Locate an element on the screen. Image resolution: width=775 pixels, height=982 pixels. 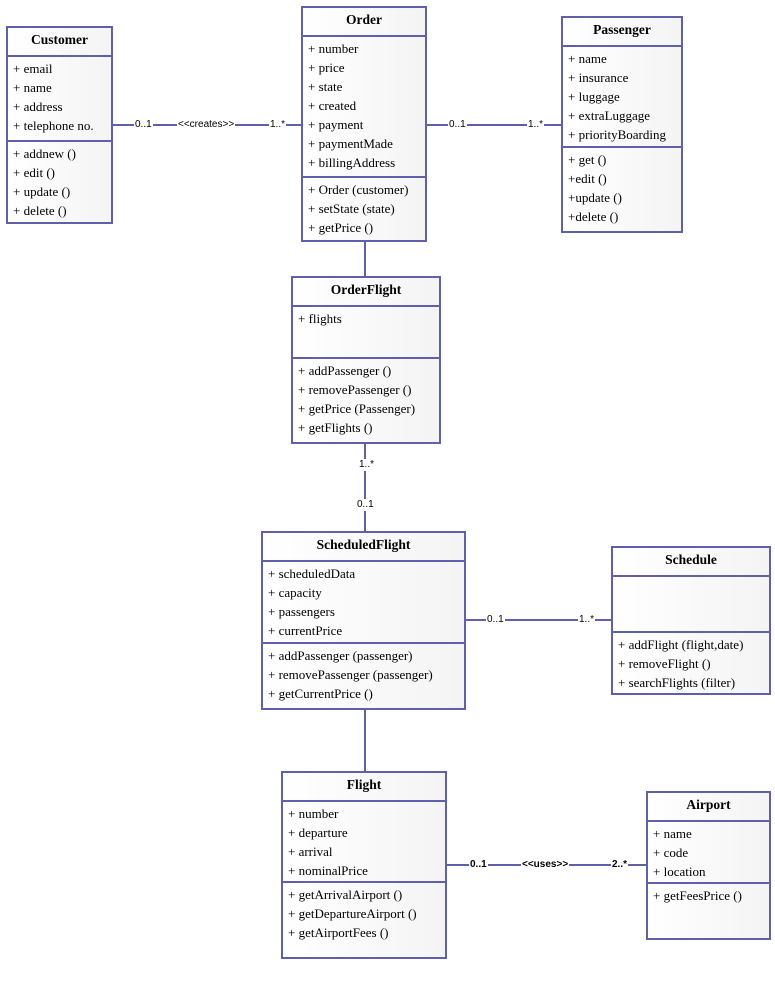
attribute: + address is located at coordinates (38, 106).